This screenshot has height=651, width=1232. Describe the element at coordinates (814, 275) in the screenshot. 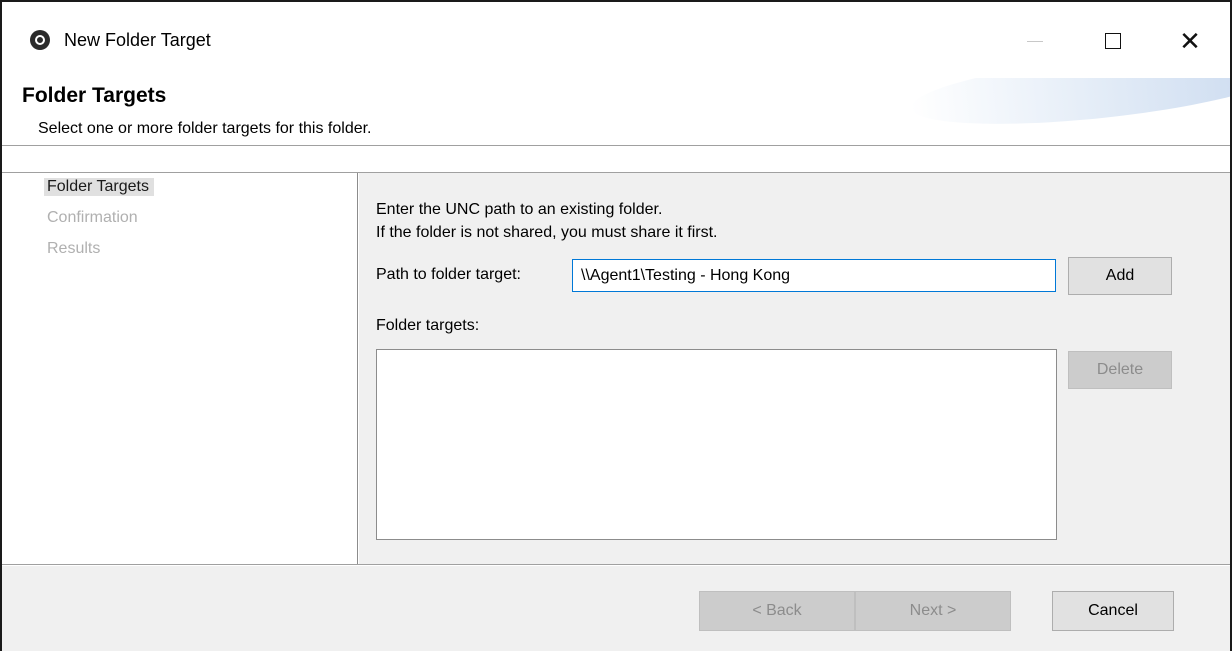

I see `path-input` at that location.